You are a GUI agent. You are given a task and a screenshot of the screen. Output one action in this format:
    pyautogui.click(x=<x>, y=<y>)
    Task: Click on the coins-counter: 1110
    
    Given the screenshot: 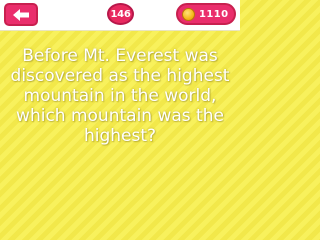 What is the action you would take?
    pyautogui.click(x=206, y=14)
    